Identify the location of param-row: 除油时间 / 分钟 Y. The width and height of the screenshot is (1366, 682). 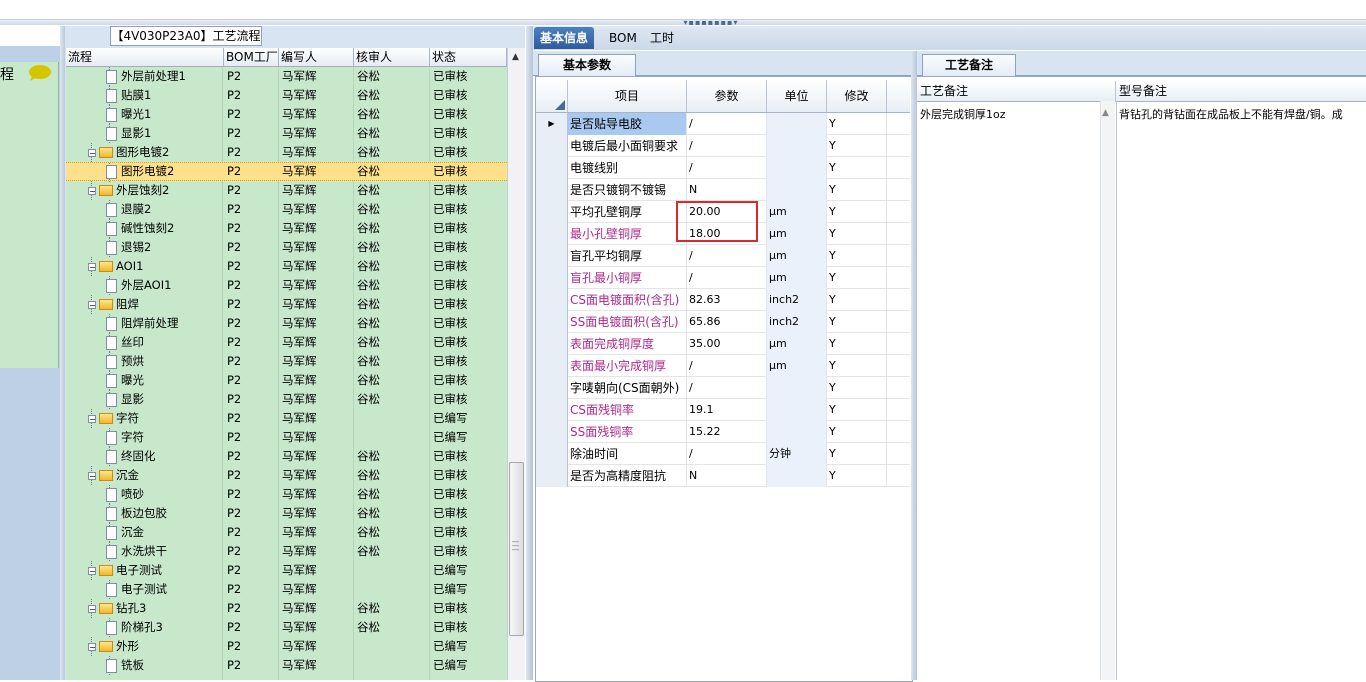
(723, 454).